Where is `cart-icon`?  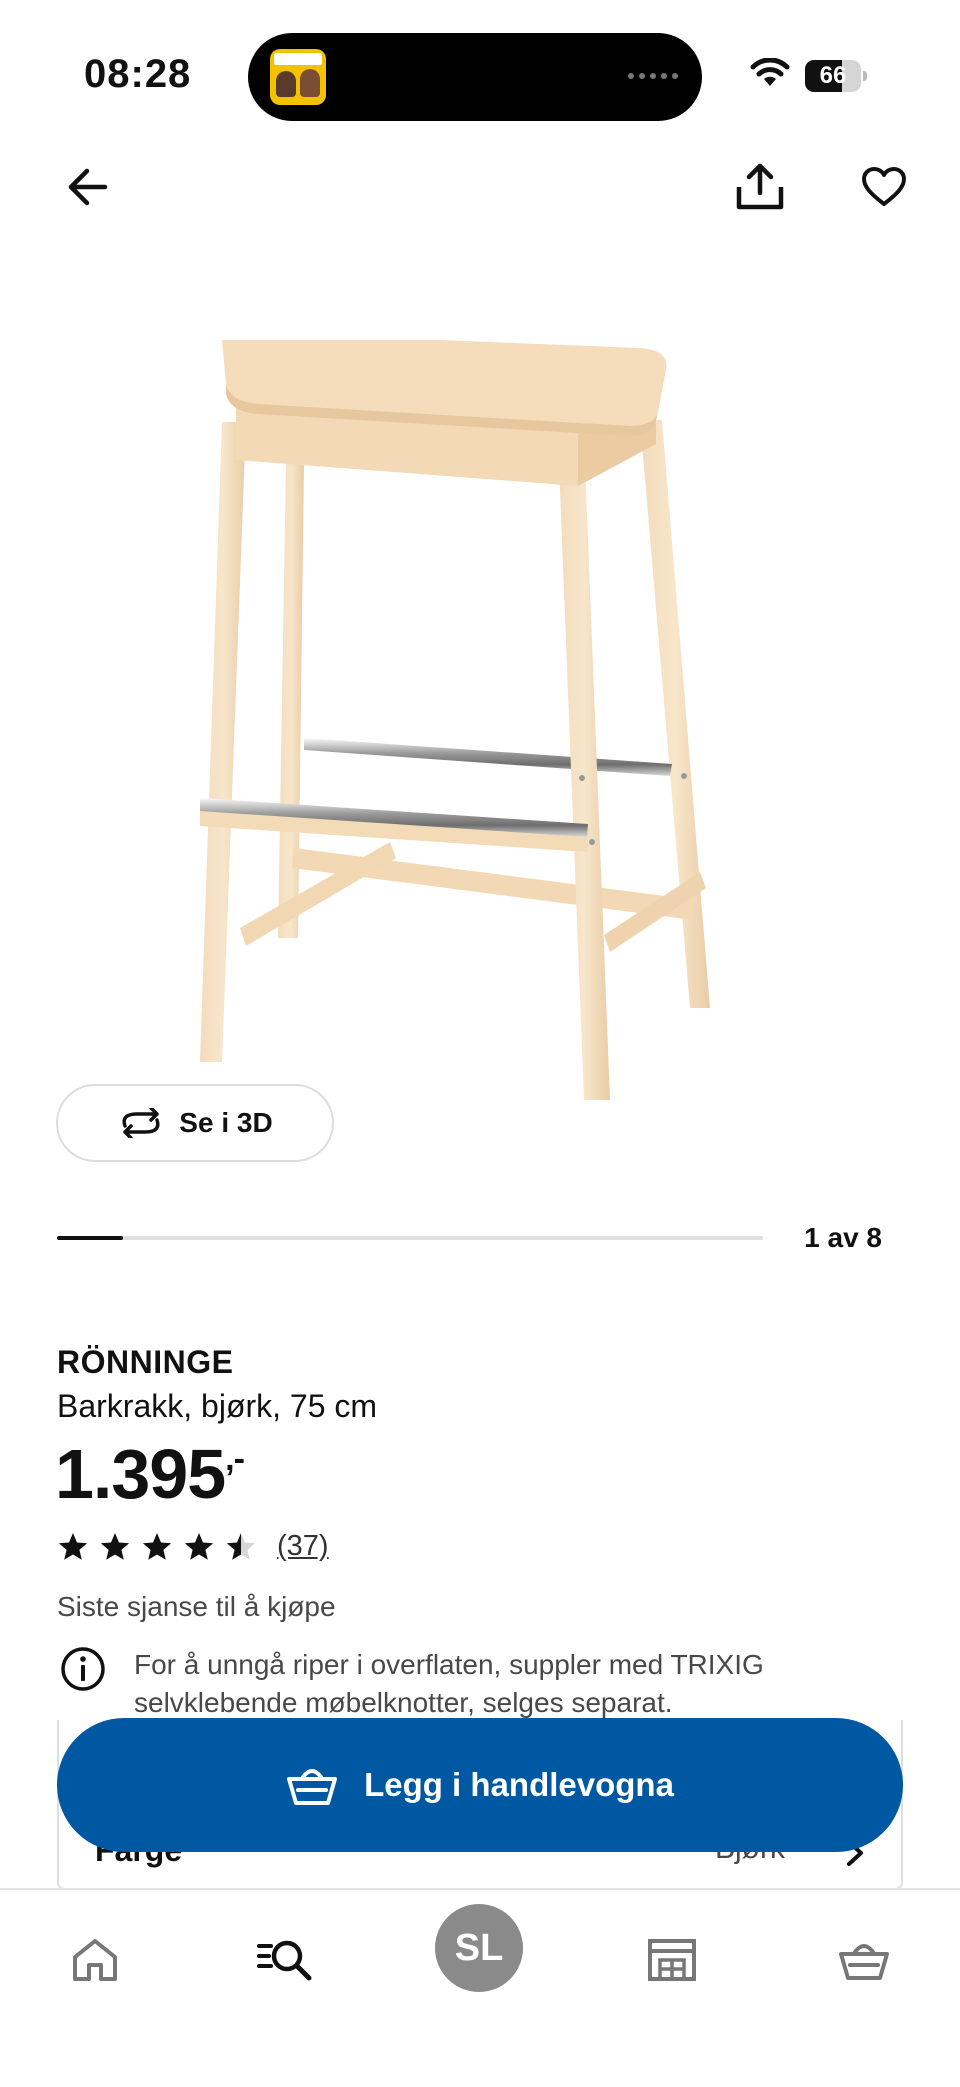
cart-icon is located at coordinates (864, 1962).